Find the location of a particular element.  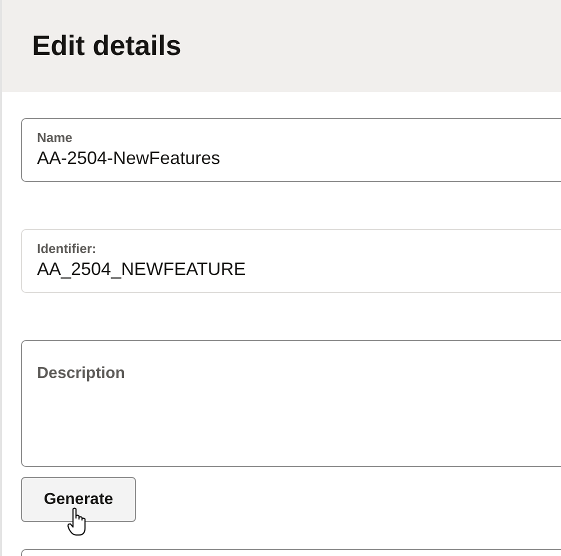

generate-button: Generate is located at coordinates (78, 499).